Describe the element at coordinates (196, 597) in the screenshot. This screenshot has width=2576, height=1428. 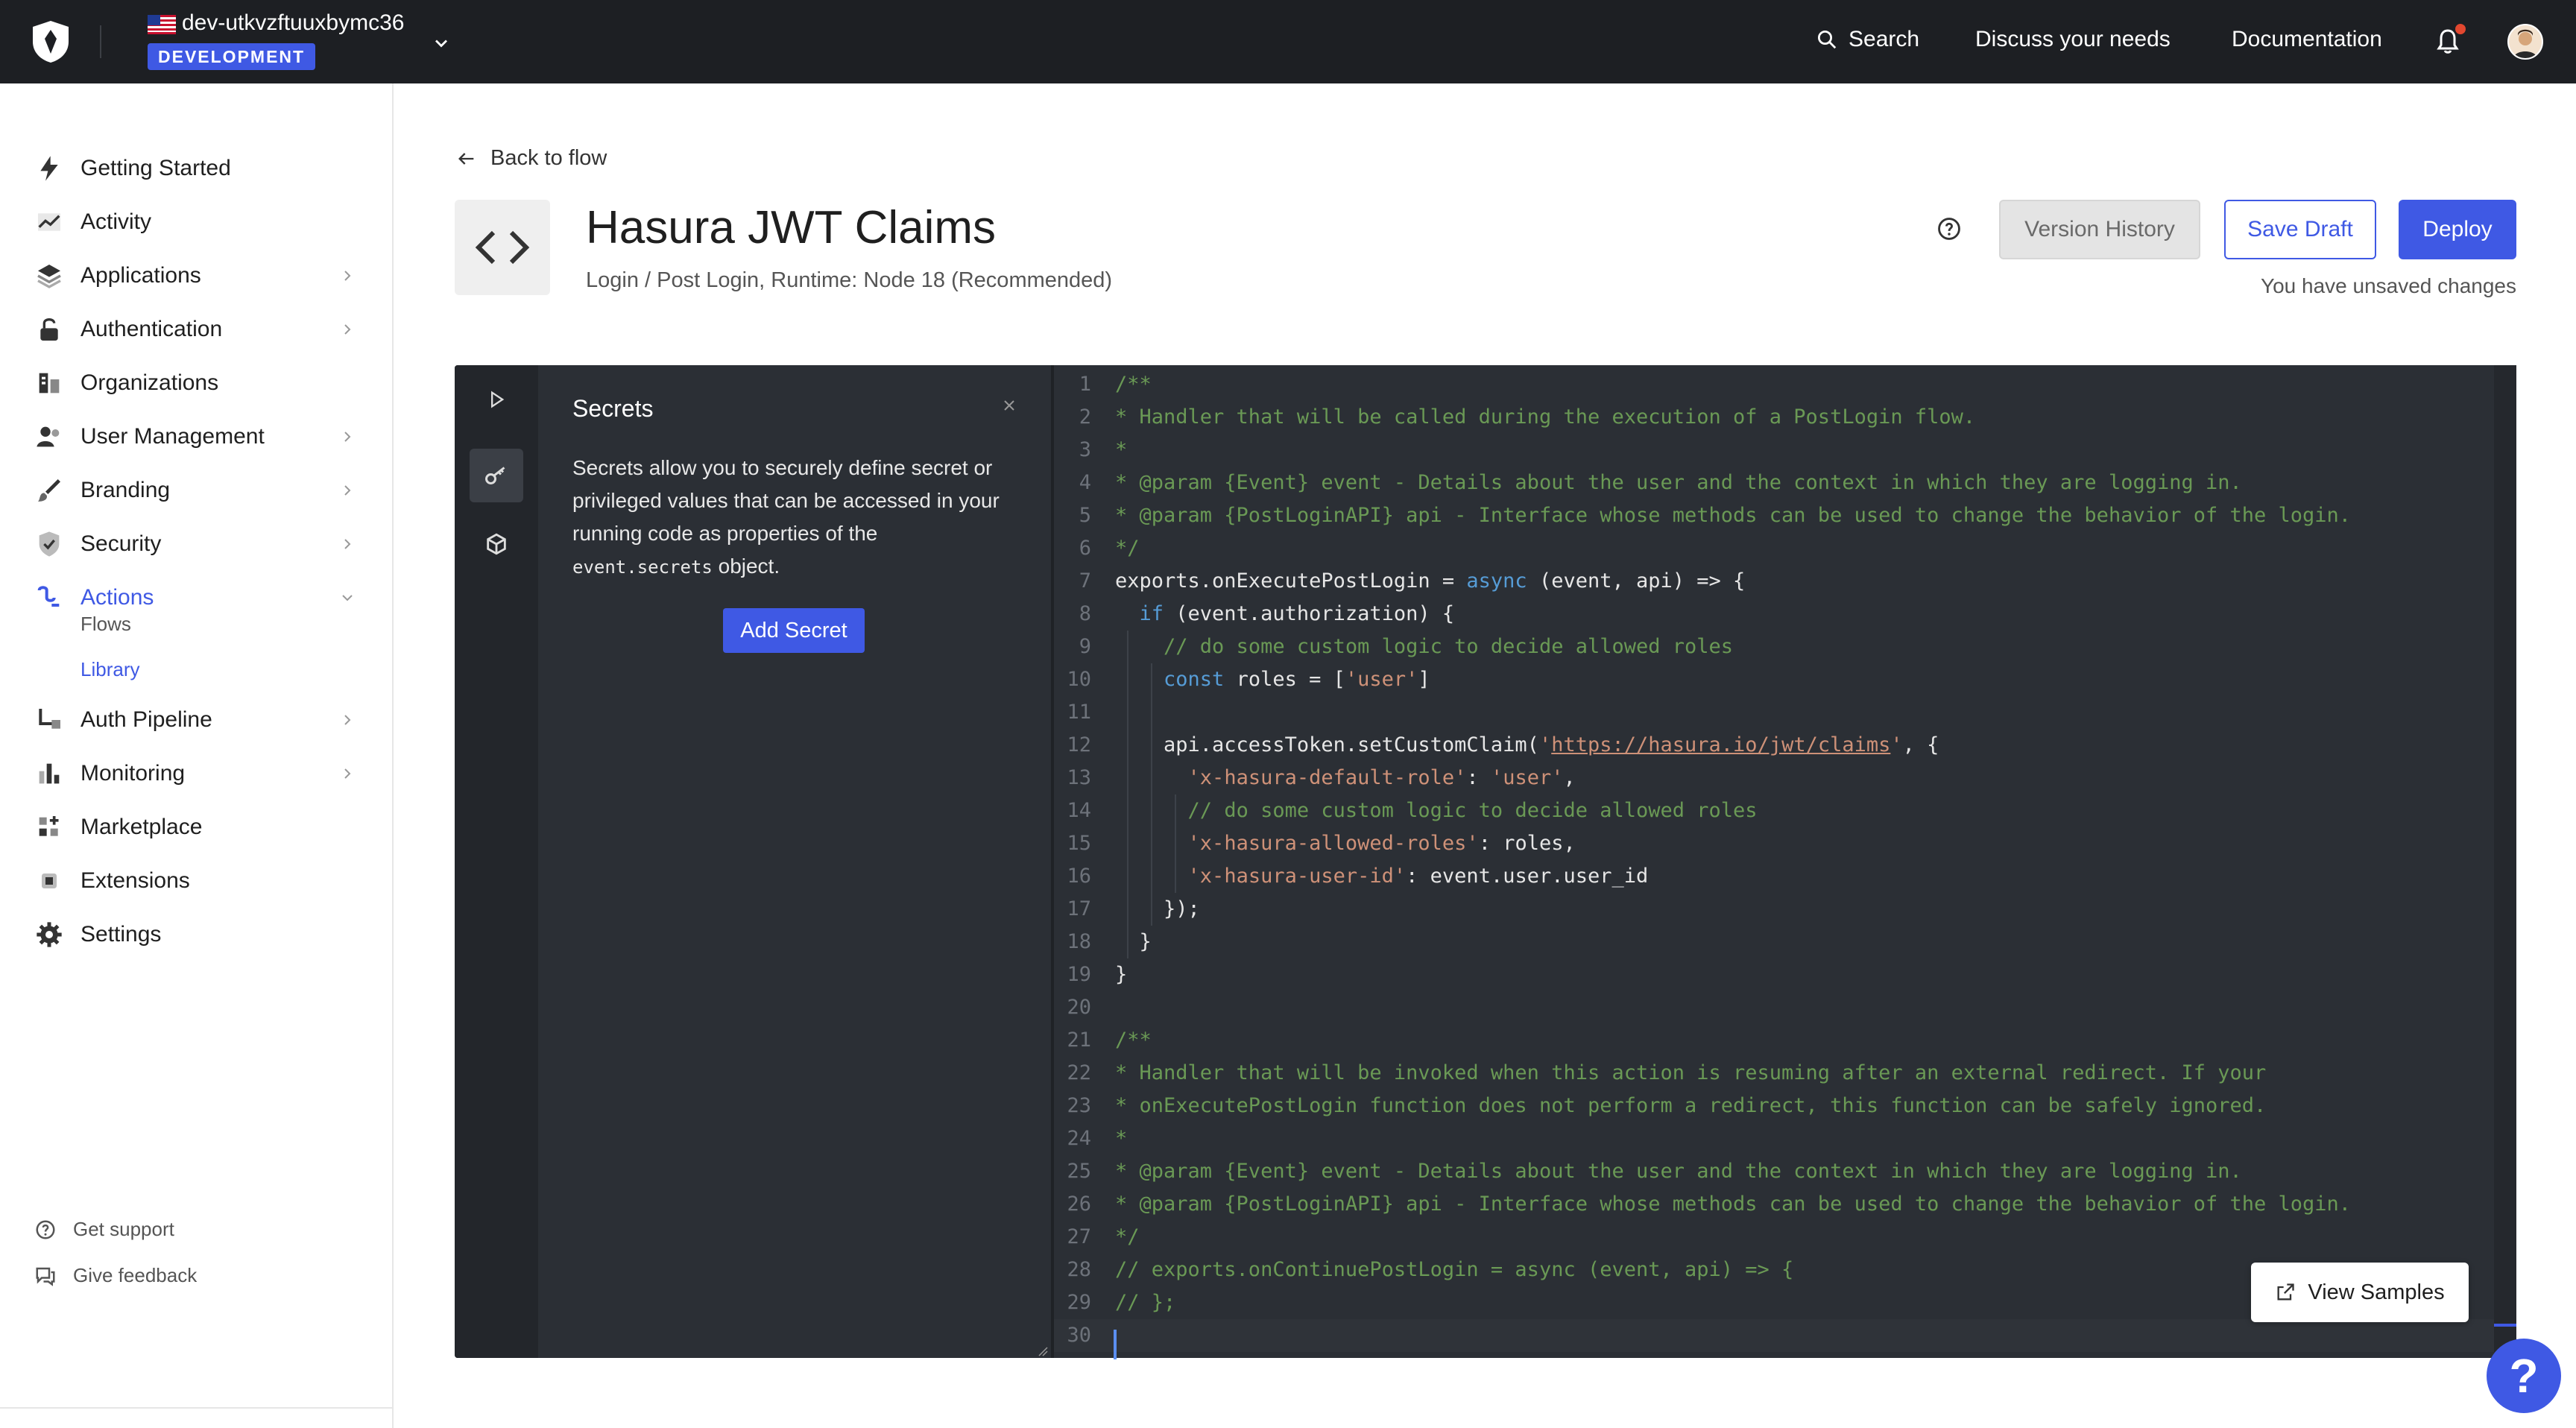
I see `sidebar-item-actions: Actions` at that location.